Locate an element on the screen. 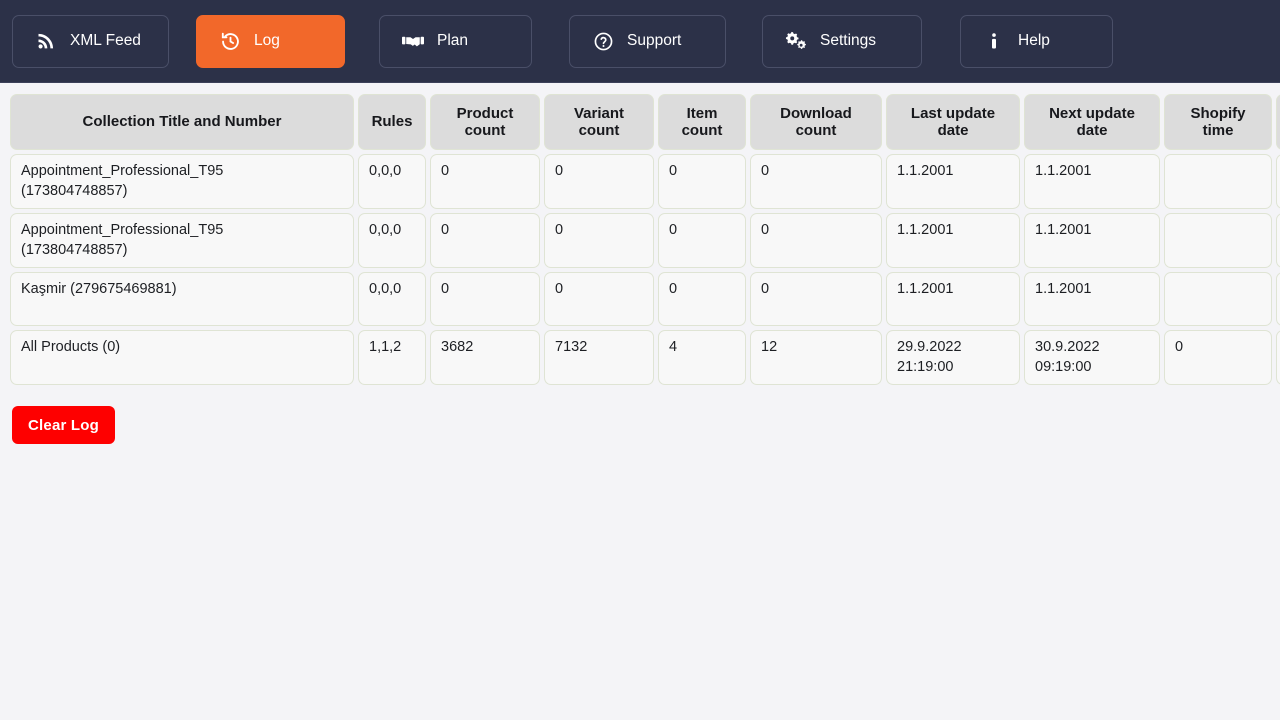  column-header-download-count: Download count is located at coordinates (816, 122).